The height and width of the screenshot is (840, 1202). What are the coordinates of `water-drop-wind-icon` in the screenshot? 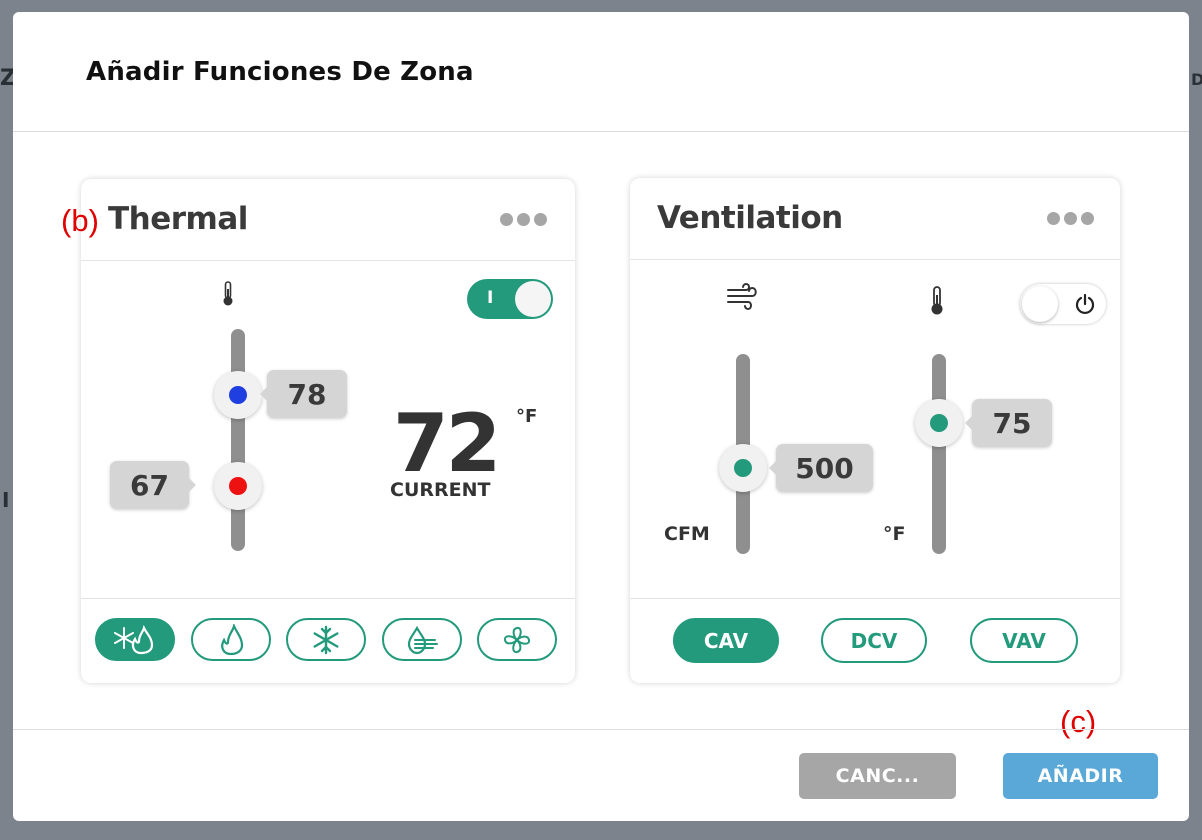 It's located at (422, 639).